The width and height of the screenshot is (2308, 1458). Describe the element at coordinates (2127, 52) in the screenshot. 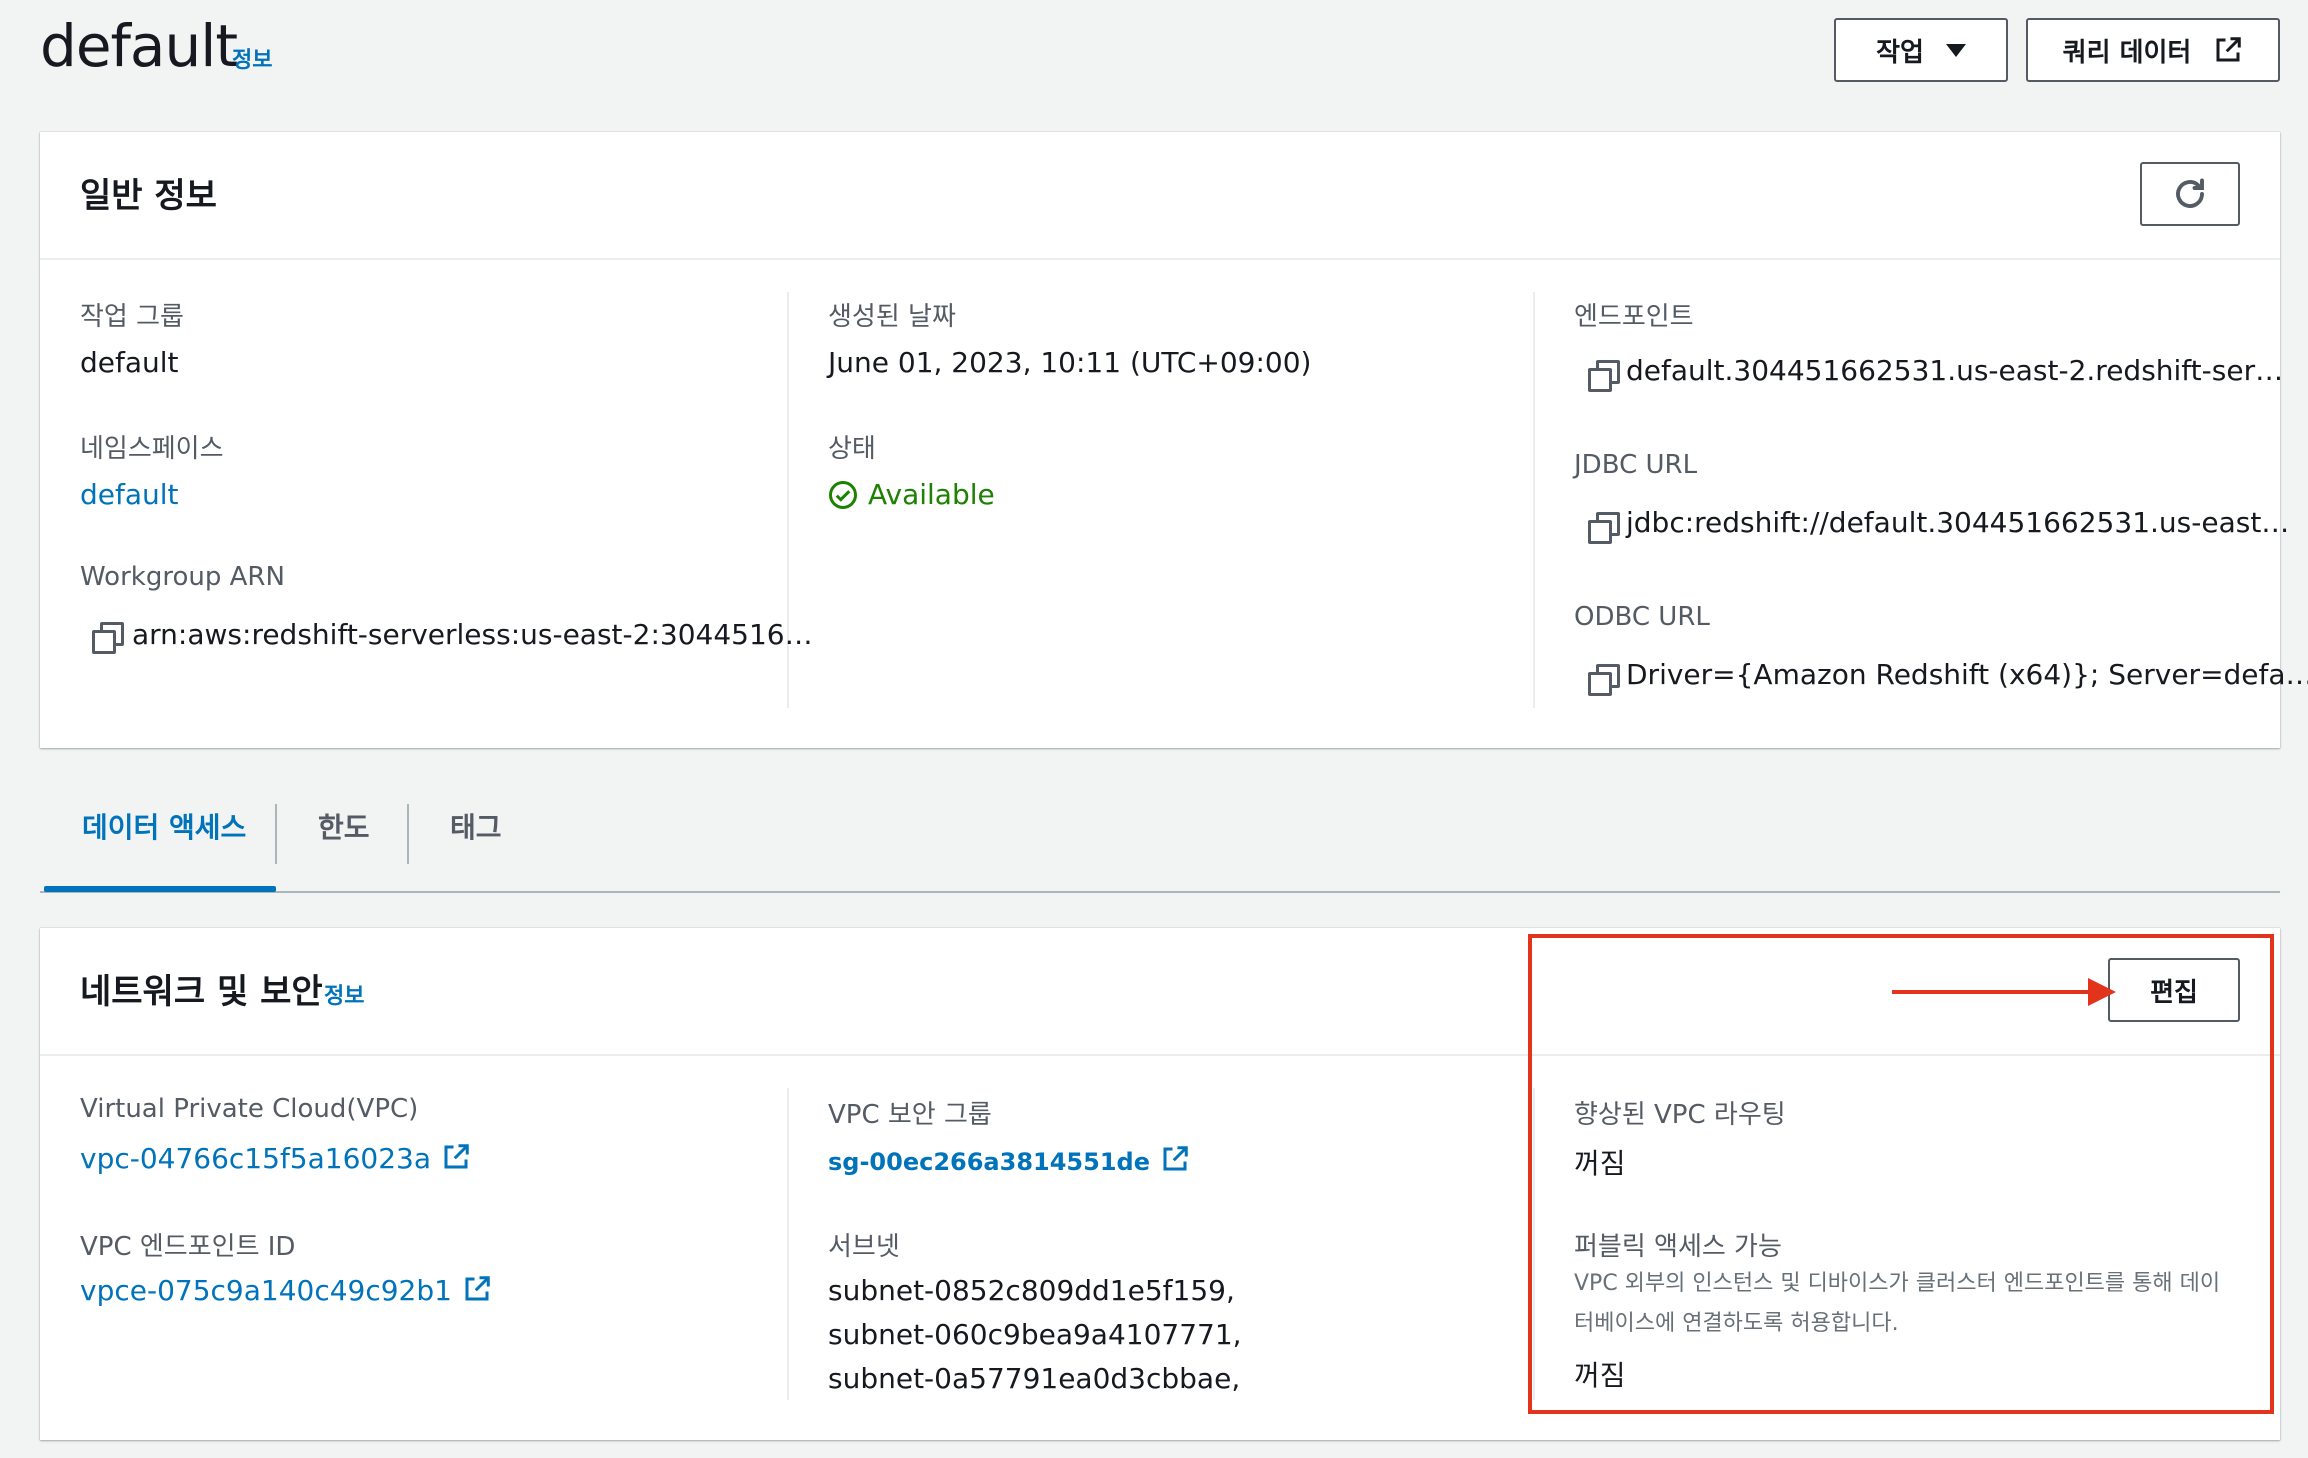

I see `query-data-button-label: 쿼리 데이터` at that location.